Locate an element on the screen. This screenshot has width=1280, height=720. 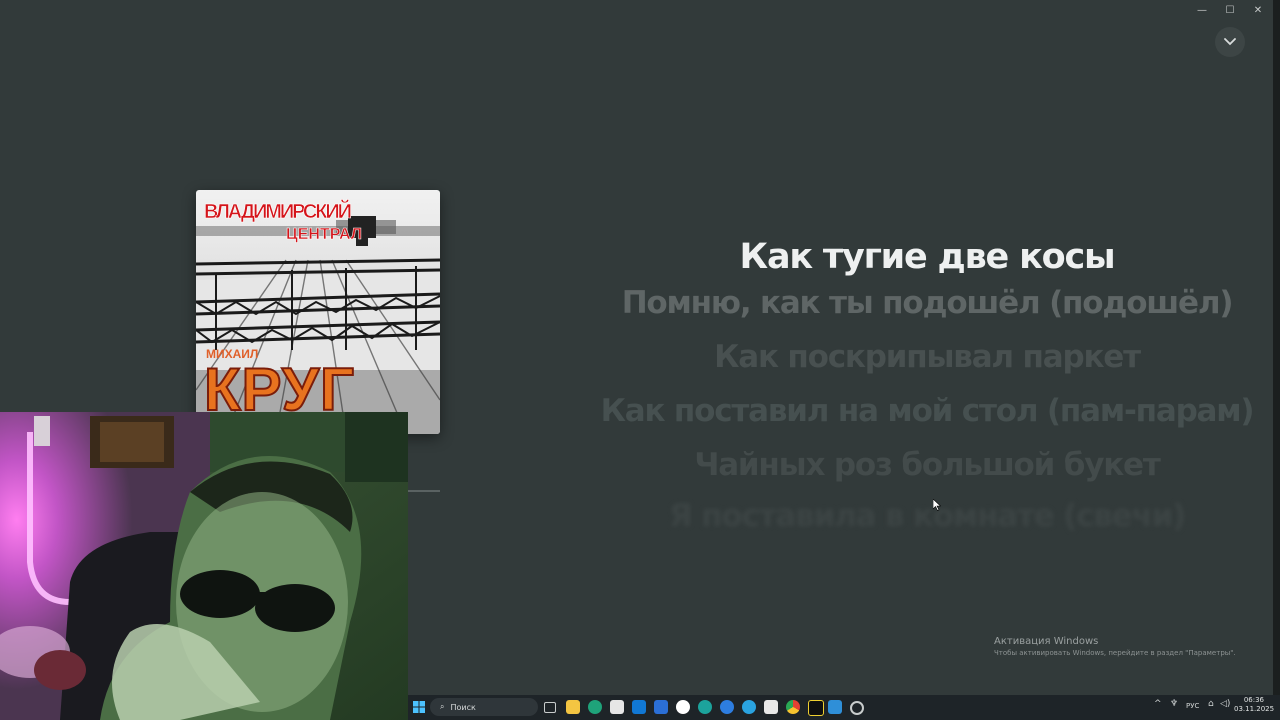
todo-icon is located at coordinates (661, 707).